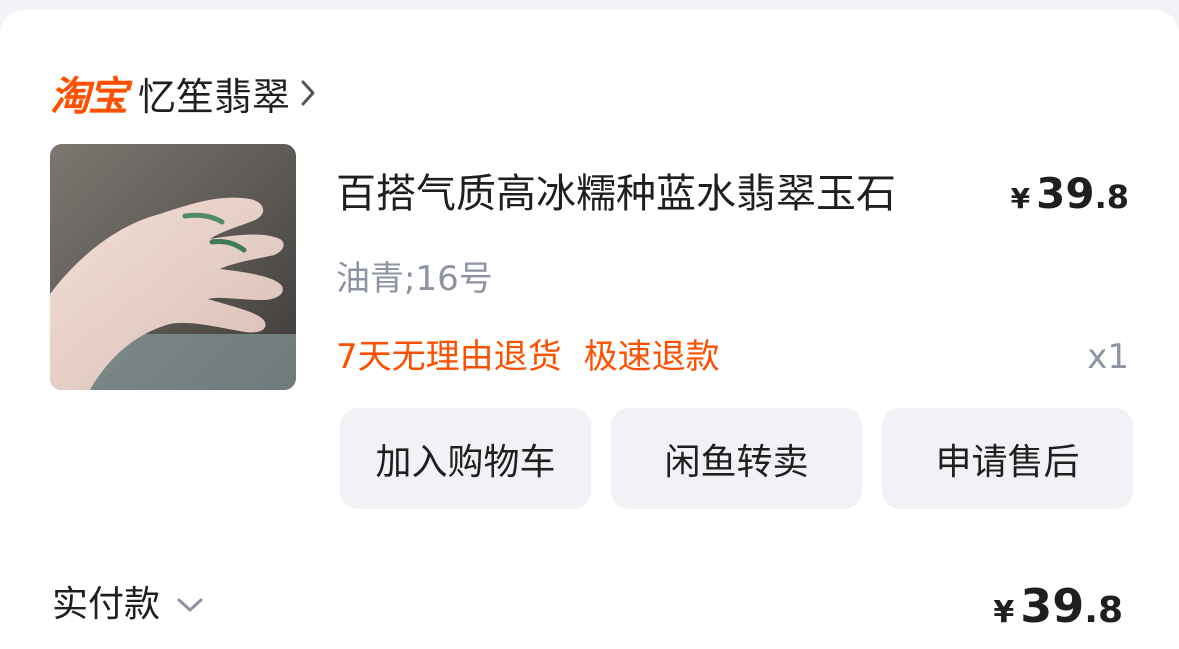 The width and height of the screenshot is (1179, 649). I want to click on action-buttons: 加入购物车 闲鱼转卖 申请售后, so click(736, 458).